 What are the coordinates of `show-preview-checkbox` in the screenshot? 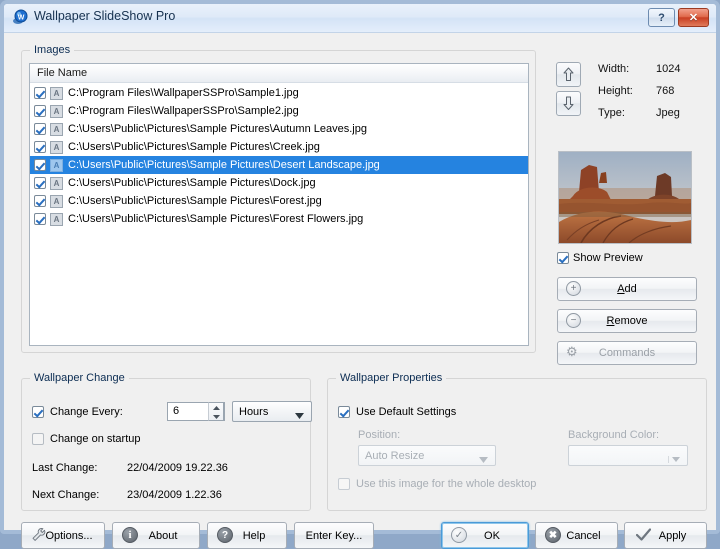 It's located at (563, 258).